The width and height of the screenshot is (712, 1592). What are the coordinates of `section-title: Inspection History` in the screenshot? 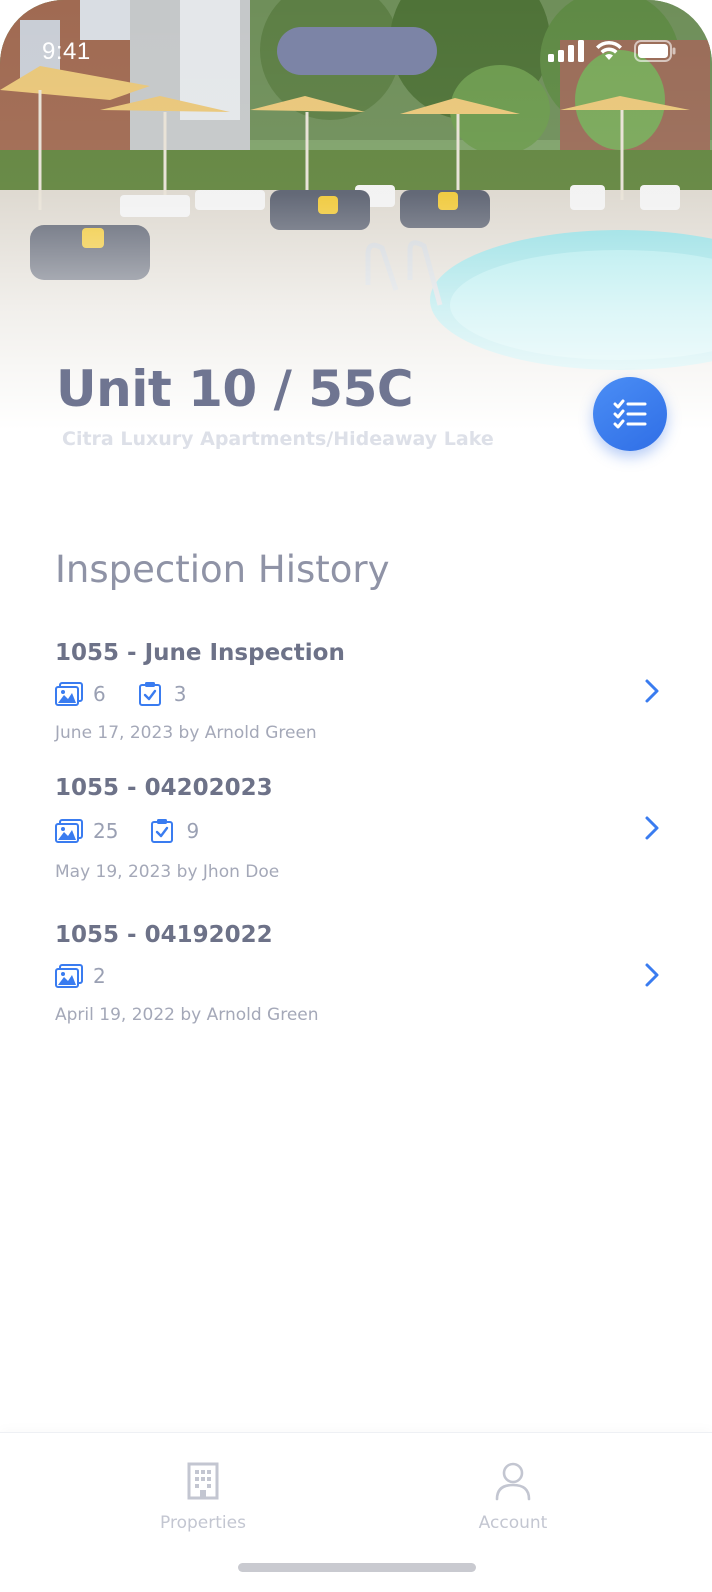 It's located at (222, 569).